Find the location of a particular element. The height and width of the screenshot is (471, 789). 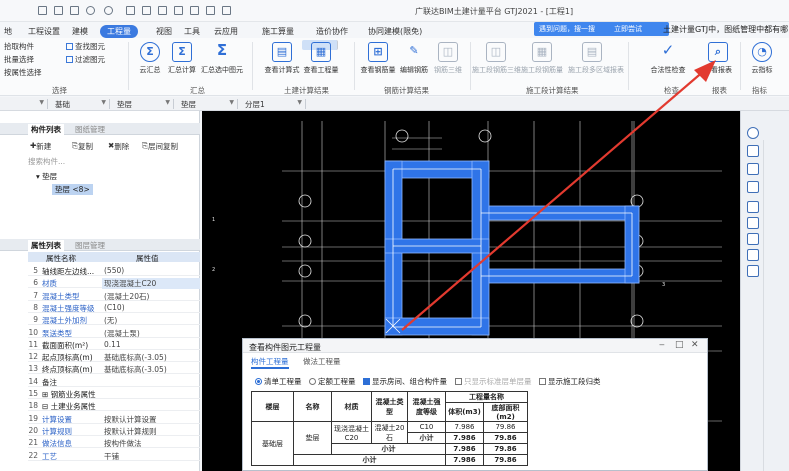

select-by-property-button: 按属性选择 is located at coordinates (23, 72).